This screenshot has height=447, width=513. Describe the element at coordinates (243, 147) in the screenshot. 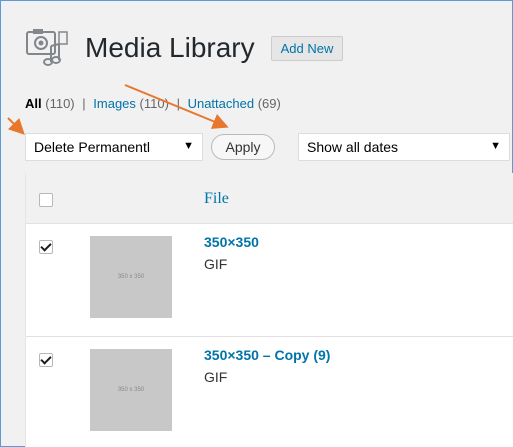

I see `apply-button: Apply` at that location.